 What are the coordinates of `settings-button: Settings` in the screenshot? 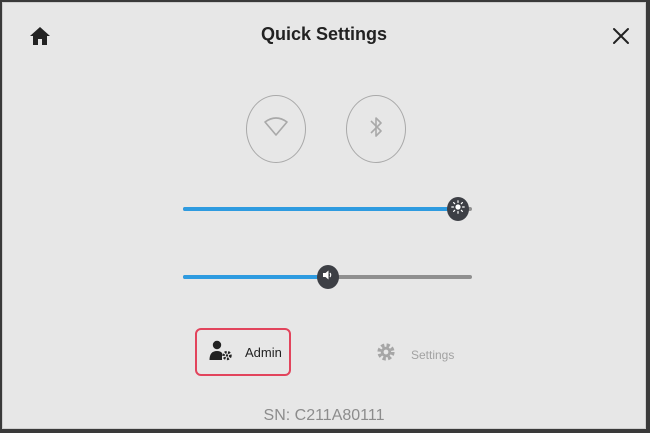 It's located at (414, 354).